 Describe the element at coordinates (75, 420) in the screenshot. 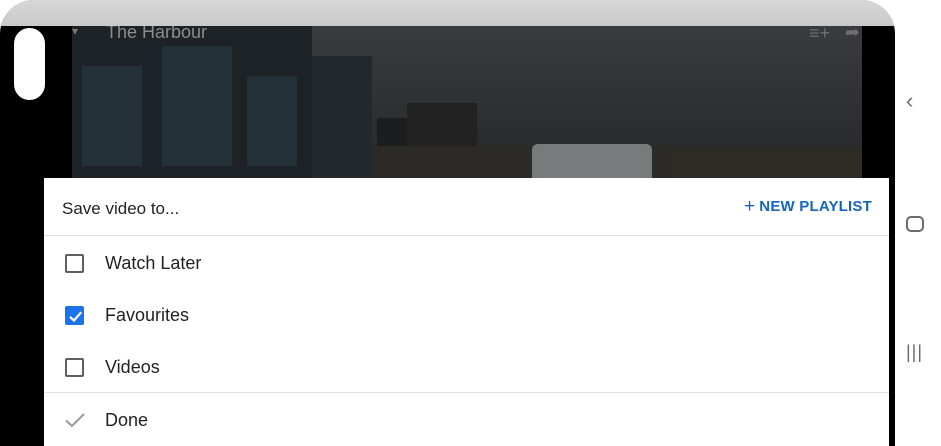

I see `done-check-icon` at that location.